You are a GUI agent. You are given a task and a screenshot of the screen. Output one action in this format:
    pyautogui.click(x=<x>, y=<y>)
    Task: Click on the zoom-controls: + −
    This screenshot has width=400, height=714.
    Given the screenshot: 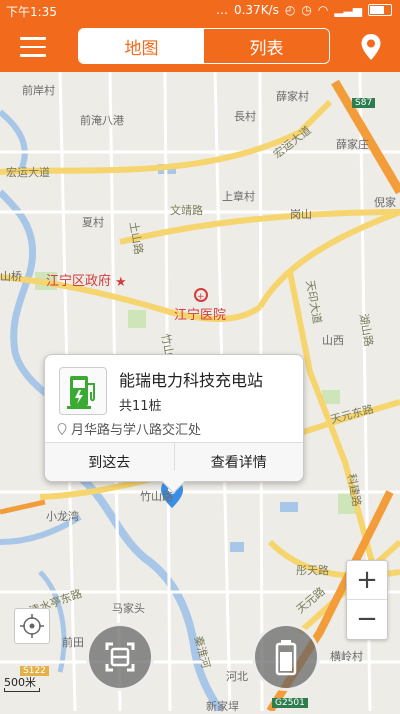 What is the action you would take?
    pyautogui.click(x=367, y=600)
    